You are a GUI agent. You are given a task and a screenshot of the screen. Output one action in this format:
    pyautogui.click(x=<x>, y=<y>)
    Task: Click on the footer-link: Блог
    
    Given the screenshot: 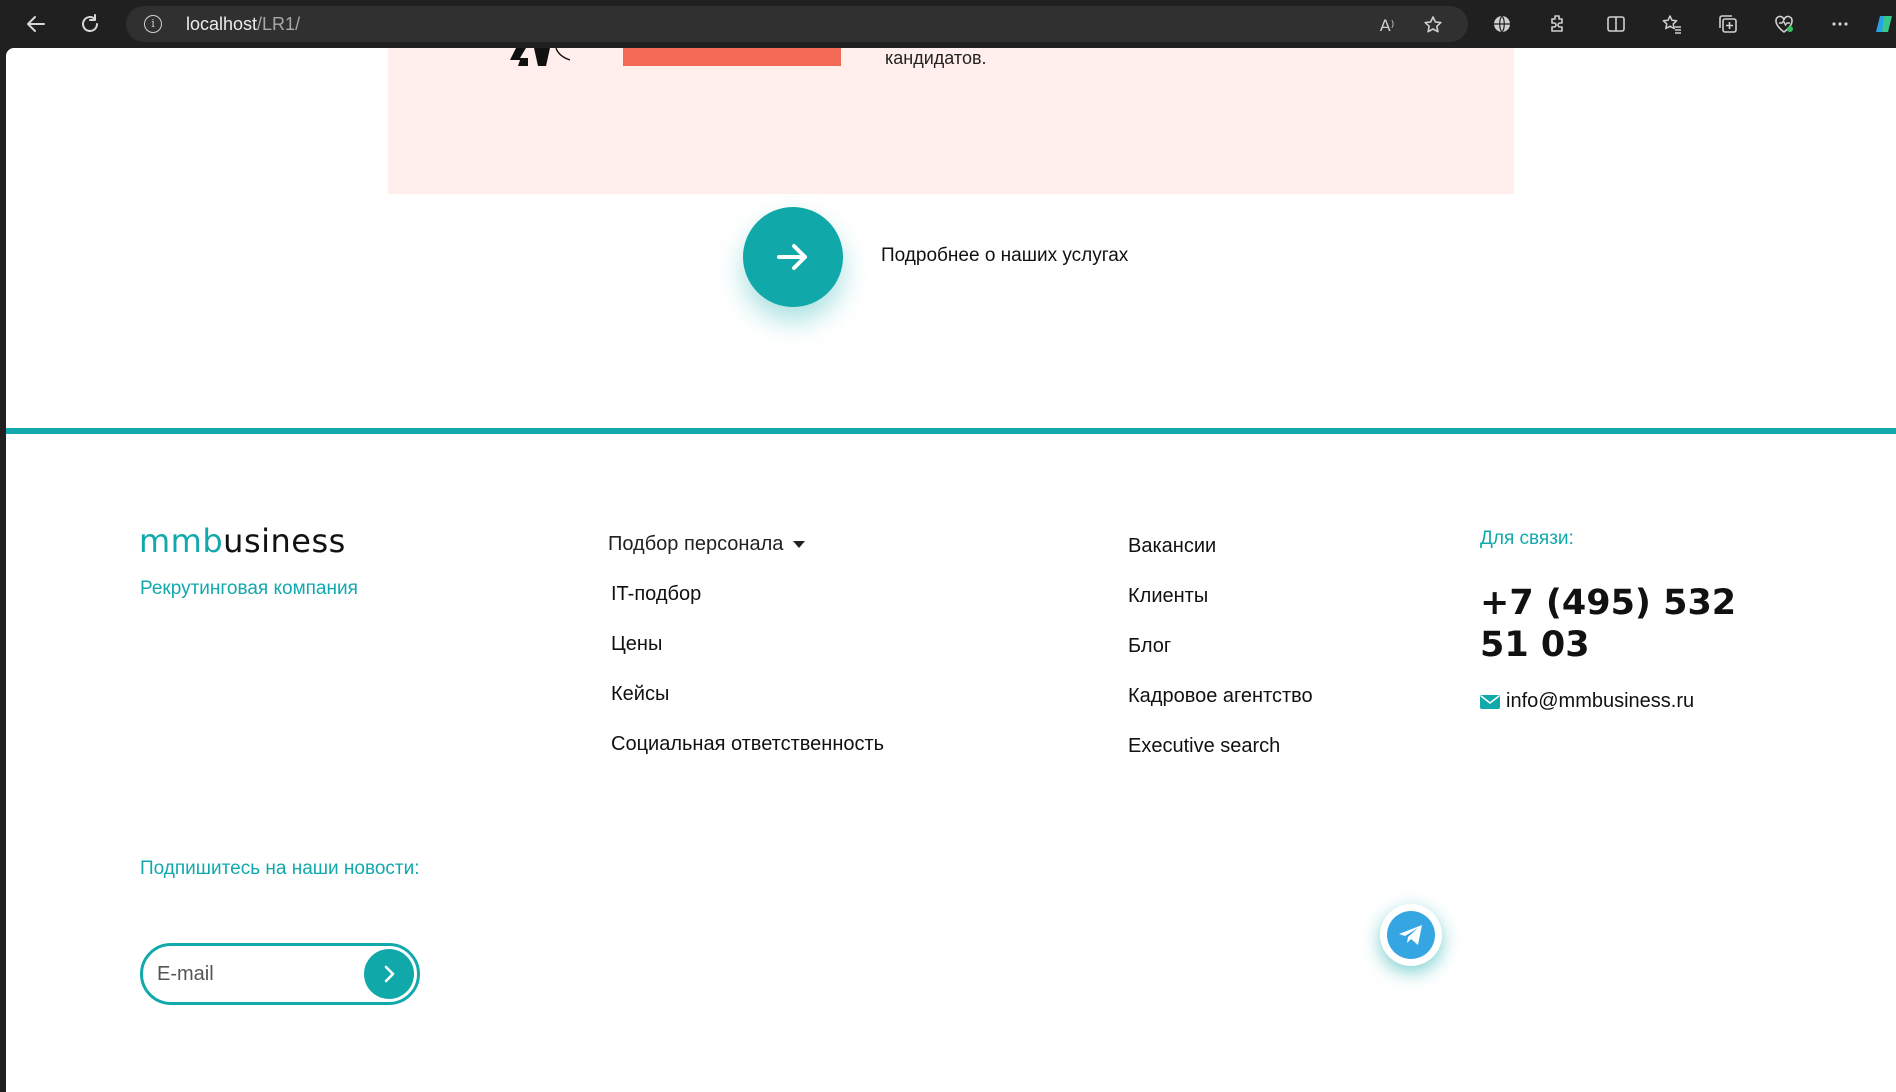 What is the action you would take?
    pyautogui.click(x=1220, y=660)
    